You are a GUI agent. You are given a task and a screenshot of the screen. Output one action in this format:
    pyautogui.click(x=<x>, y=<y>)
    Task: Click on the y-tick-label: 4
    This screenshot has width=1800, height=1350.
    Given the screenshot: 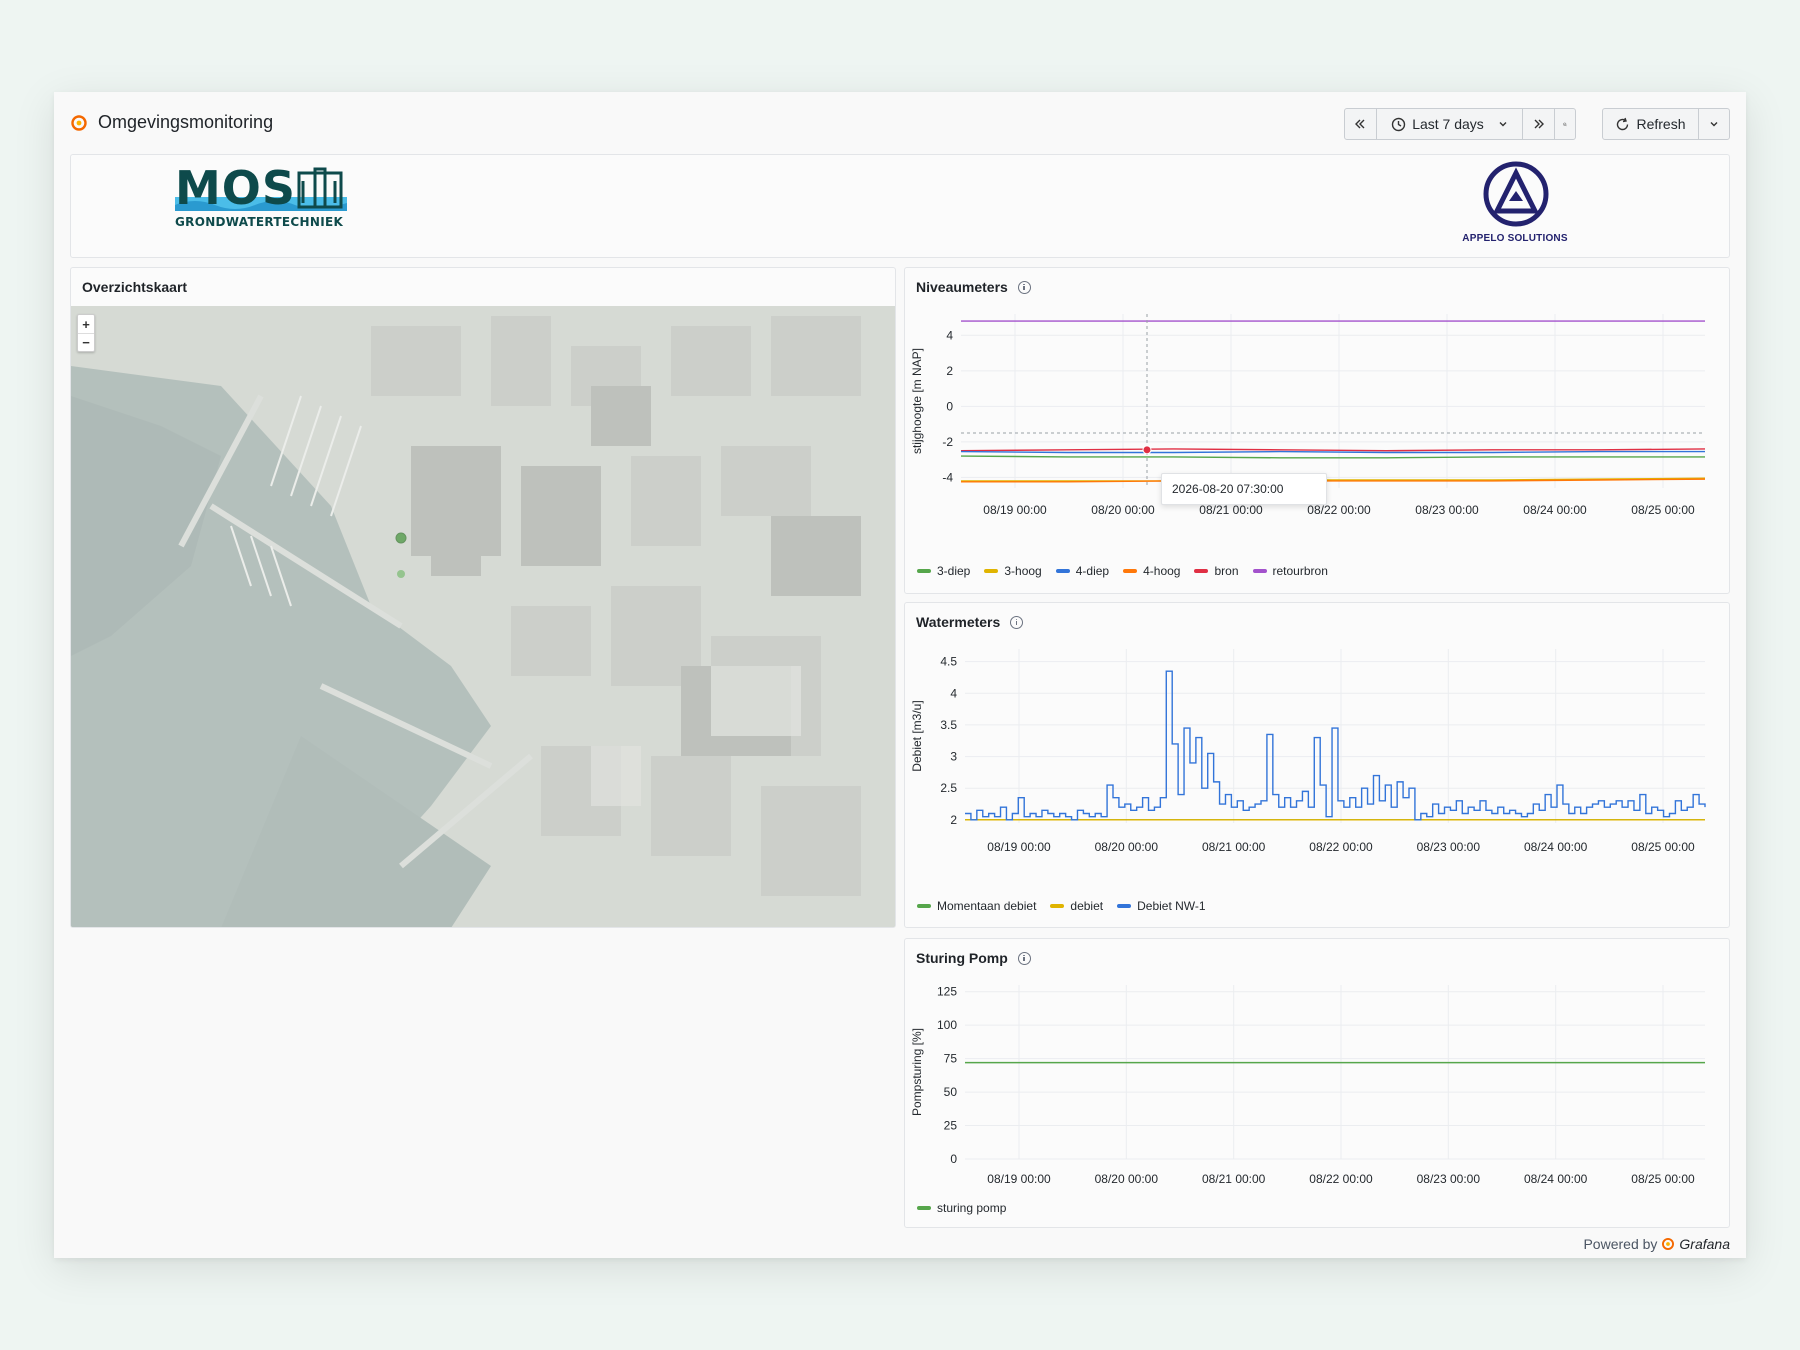 What is the action you would take?
    pyautogui.click(x=949, y=335)
    